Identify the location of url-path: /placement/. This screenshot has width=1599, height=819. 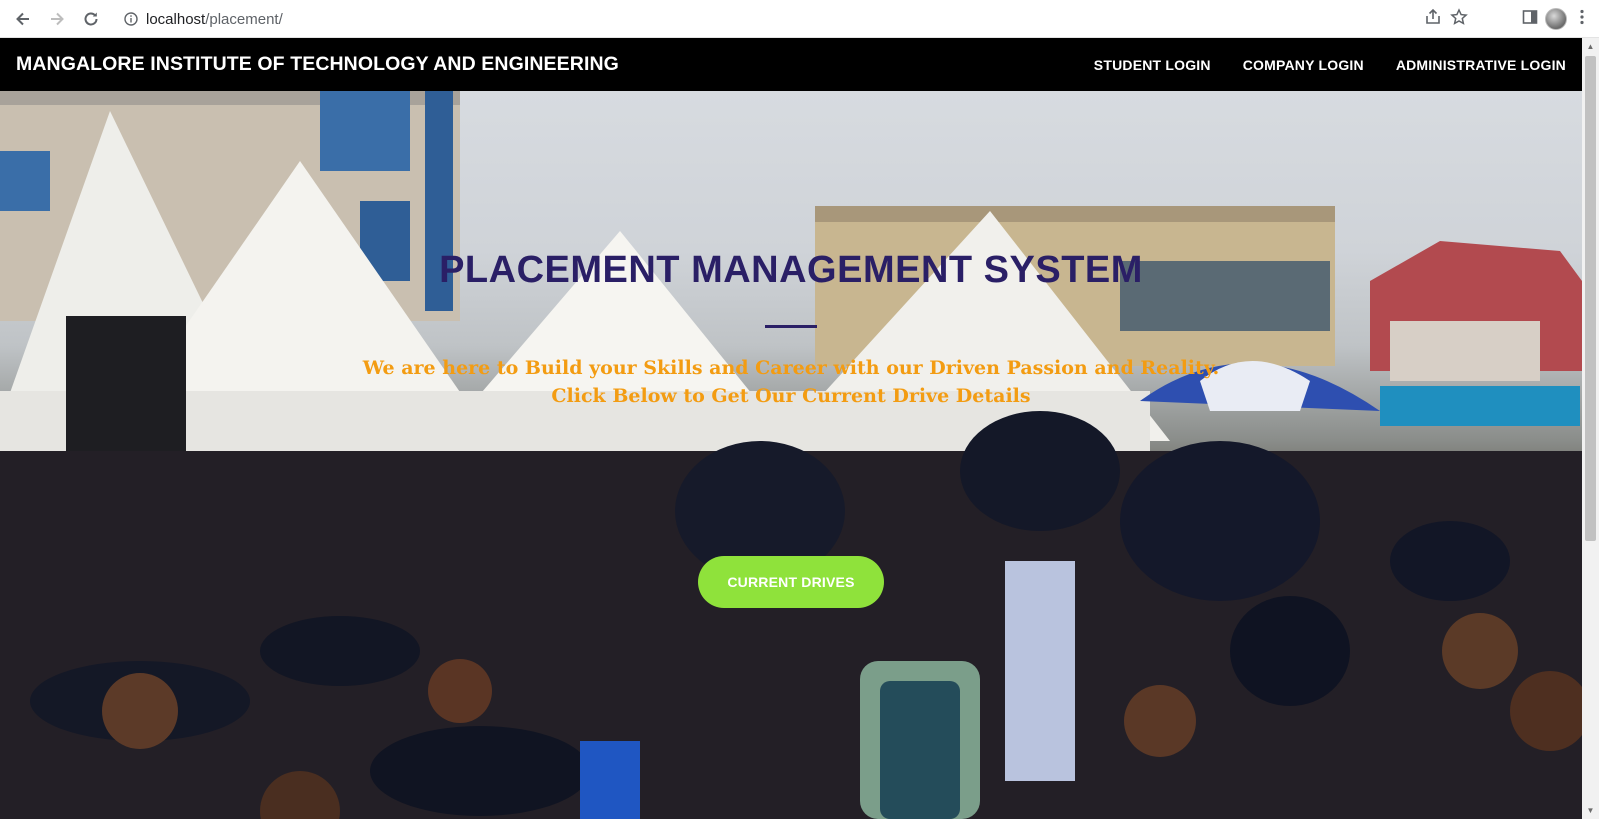
(244, 19).